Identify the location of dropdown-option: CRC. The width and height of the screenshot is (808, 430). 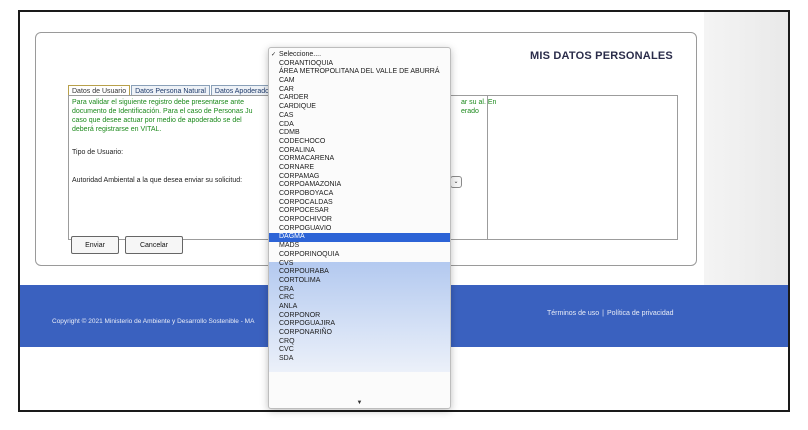
(359, 298).